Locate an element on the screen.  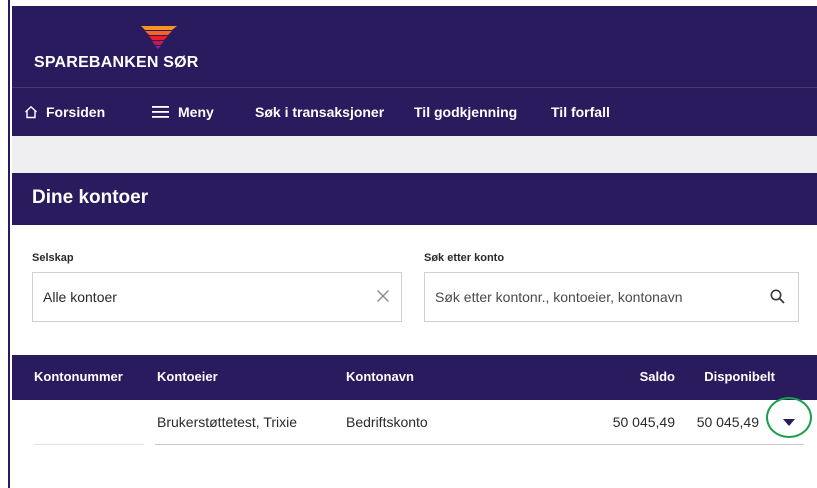
company-select-value: Alle kontoer is located at coordinates (80, 297).